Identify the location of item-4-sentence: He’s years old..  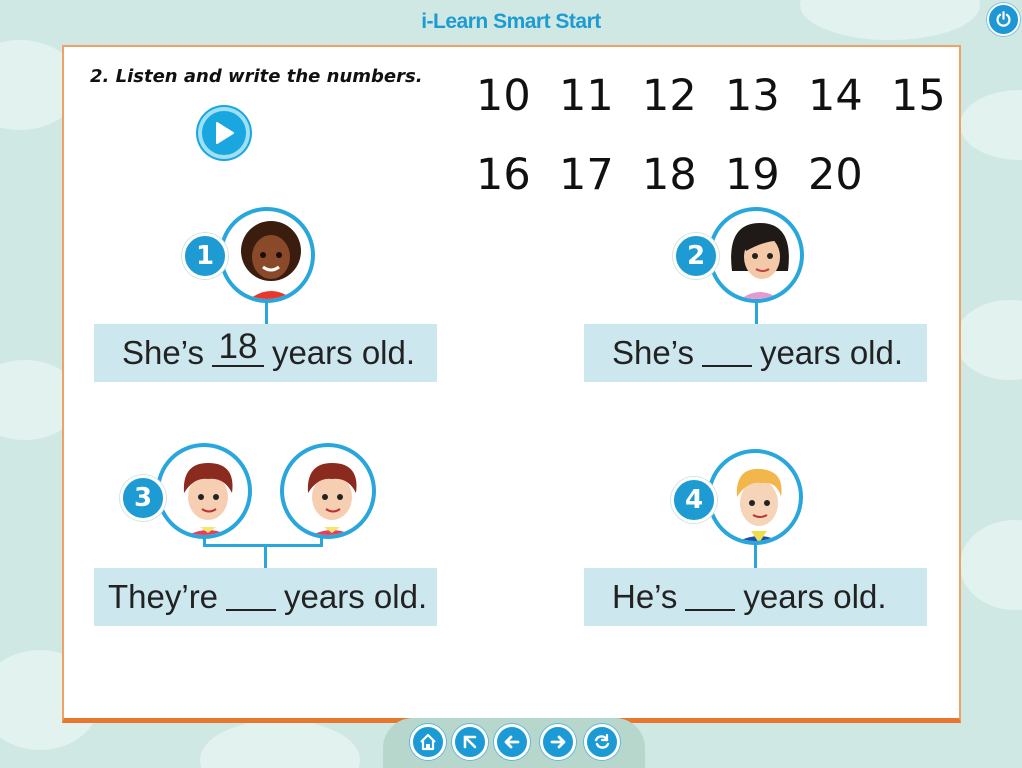
(755, 597).